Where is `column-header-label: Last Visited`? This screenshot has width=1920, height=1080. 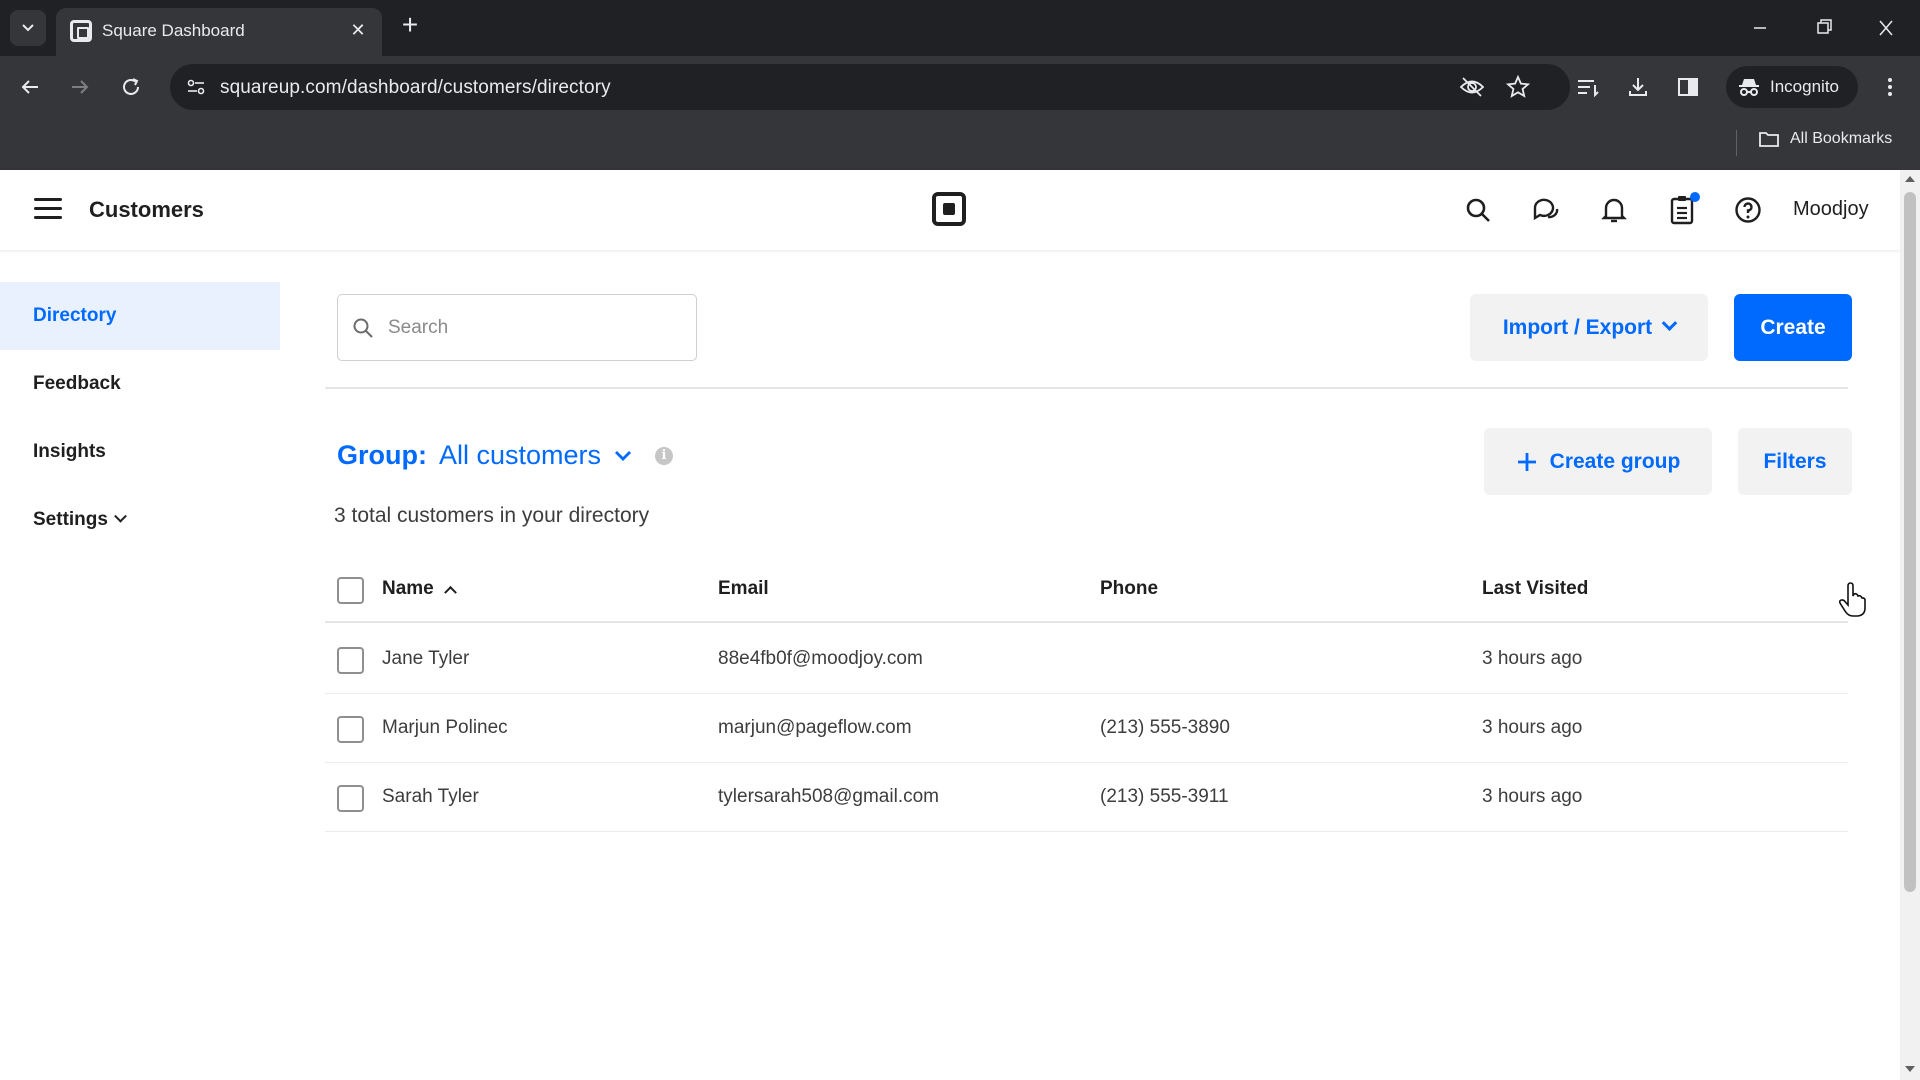 column-header-label: Last Visited is located at coordinates (1535, 588).